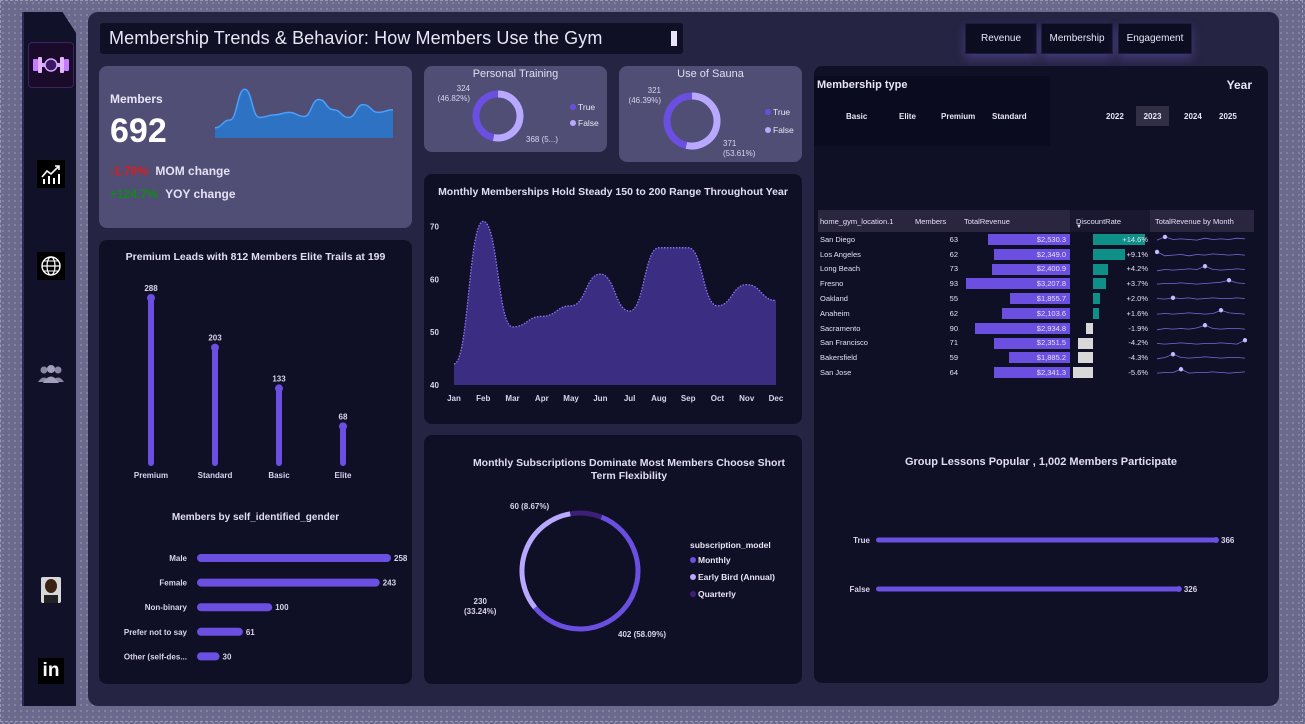  What do you see at coordinates (1111, 221) in the screenshot?
I see `header-discount: DiscountRate` at bounding box center [1111, 221].